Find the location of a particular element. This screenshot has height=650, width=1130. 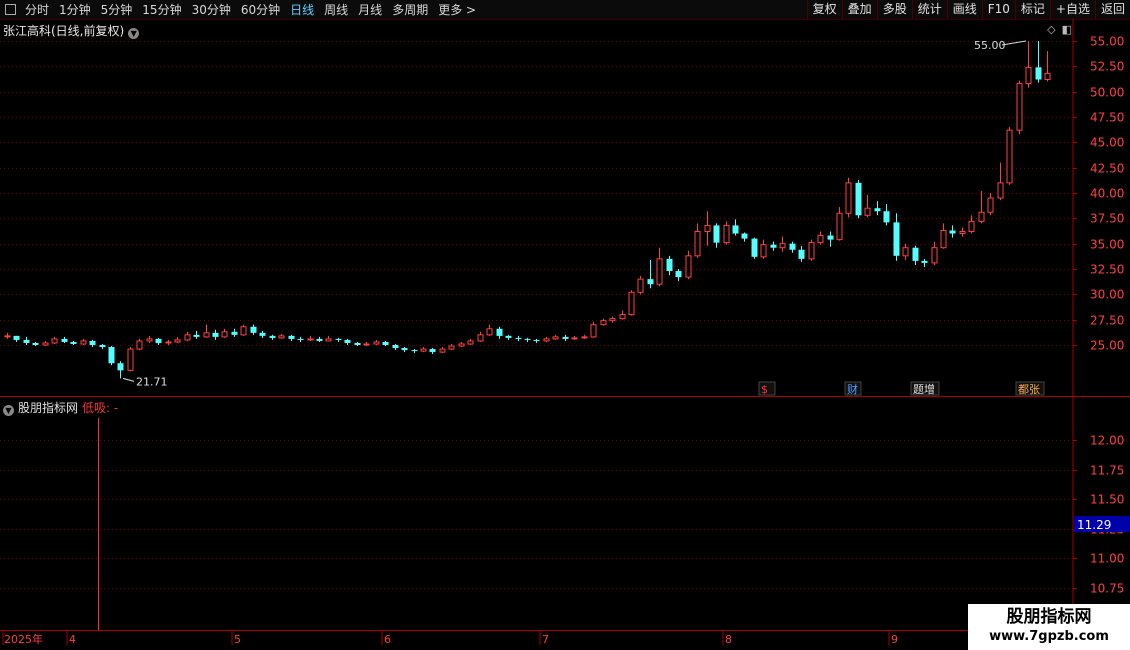

chart-corner-icons: ◇ ◧ is located at coordinates (1056, 29).